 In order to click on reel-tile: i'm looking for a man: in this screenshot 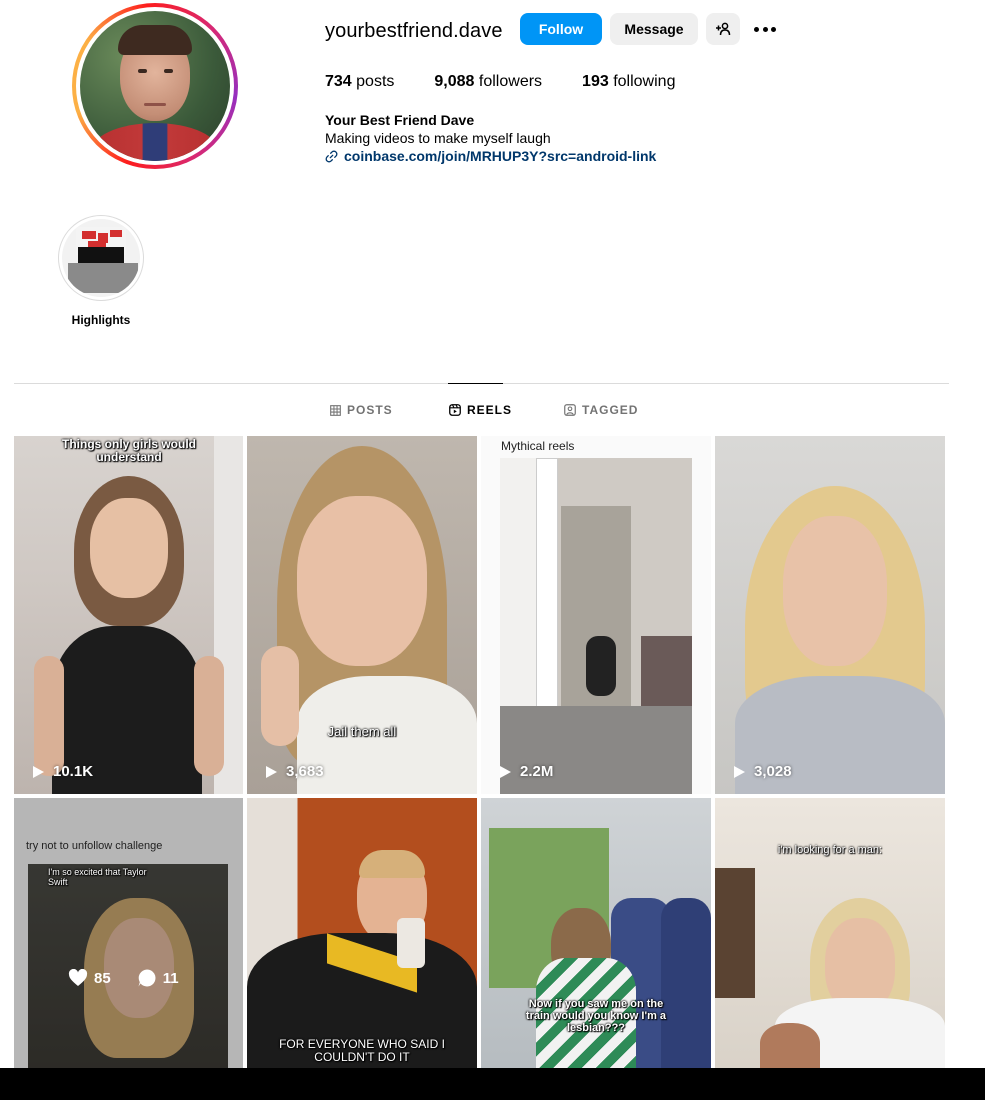, I will do `click(830, 933)`.